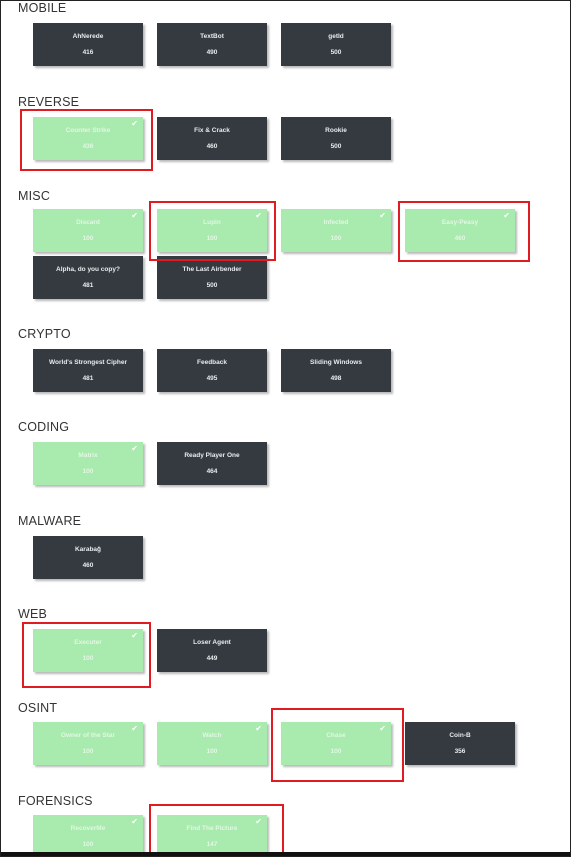  I want to click on category-title-misc: MISC, so click(34, 196).